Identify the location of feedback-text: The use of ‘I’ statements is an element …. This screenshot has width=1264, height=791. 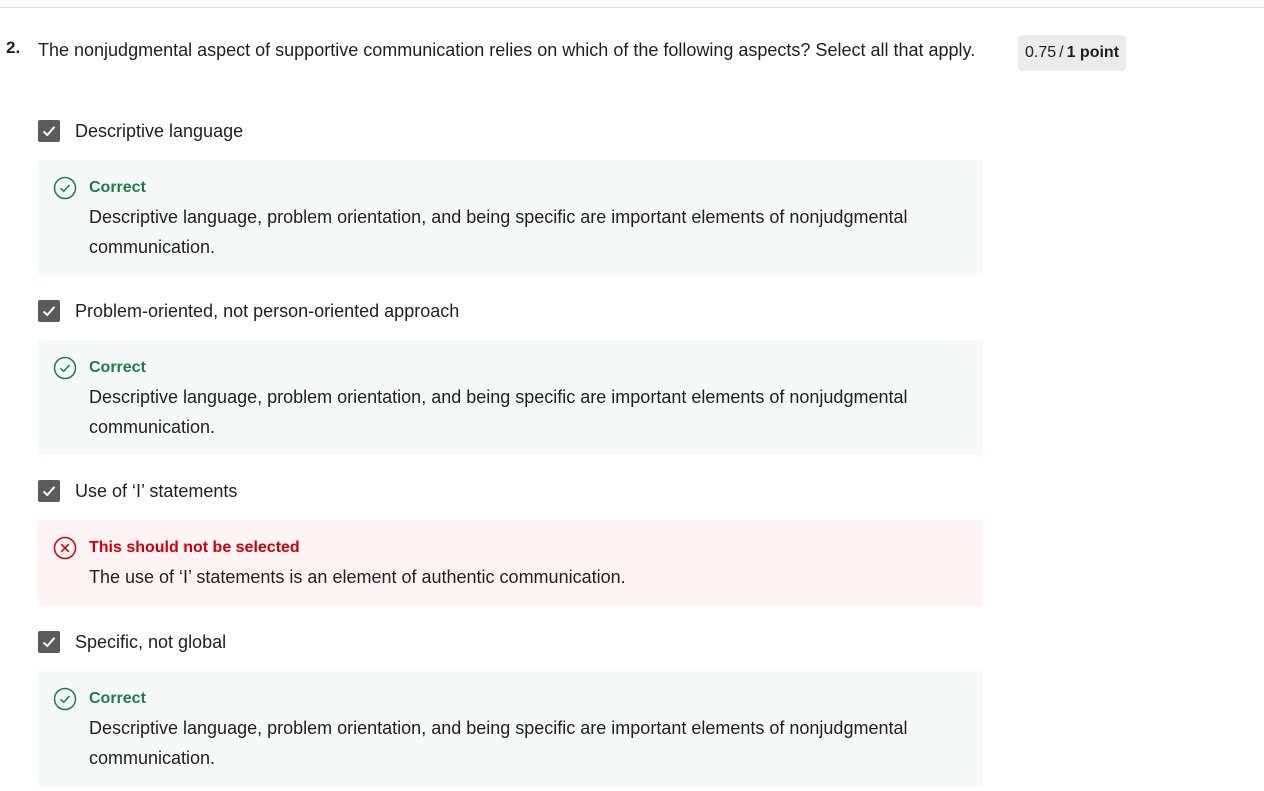
(357, 577).